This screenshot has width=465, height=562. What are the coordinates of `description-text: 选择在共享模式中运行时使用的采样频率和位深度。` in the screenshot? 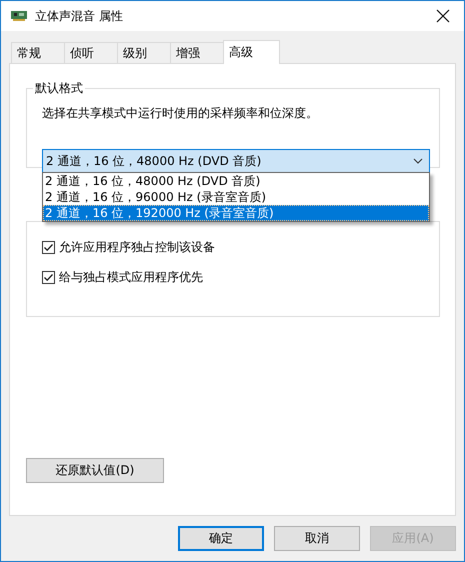 It's located at (180, 113).